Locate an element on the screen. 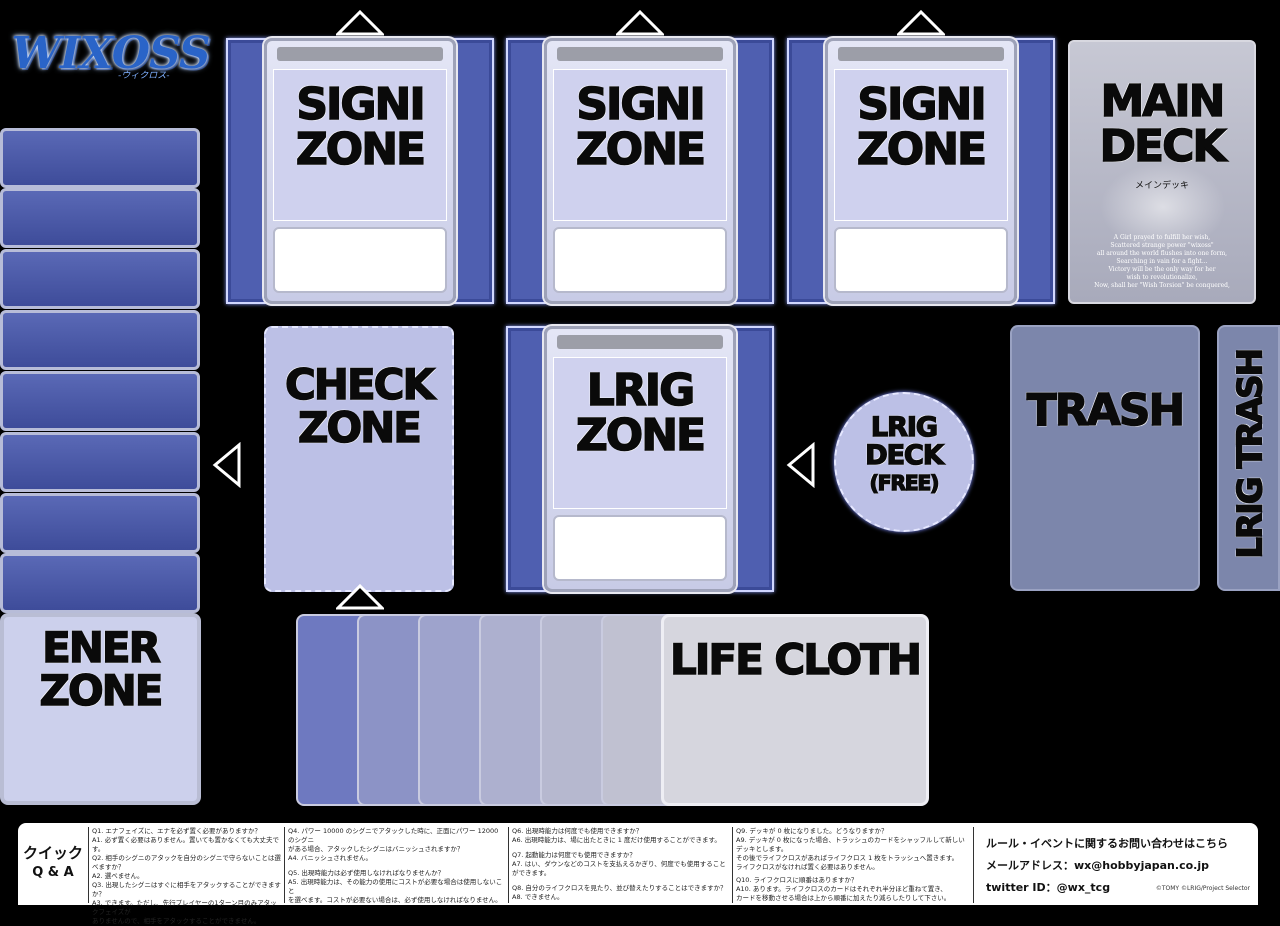 This screenshot has height=926, width=1280. ener-zone: ENER ZONE is located at coordinates (100, 709).